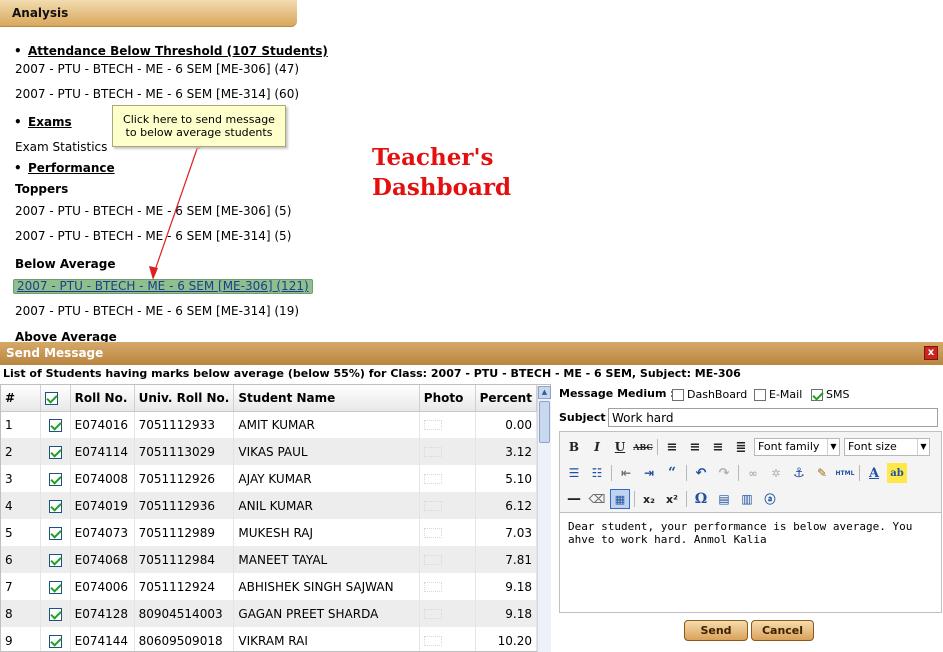 This screenshot has width=943, height=652. I want to click on indent-icon: ⇥, so click(649, 473).